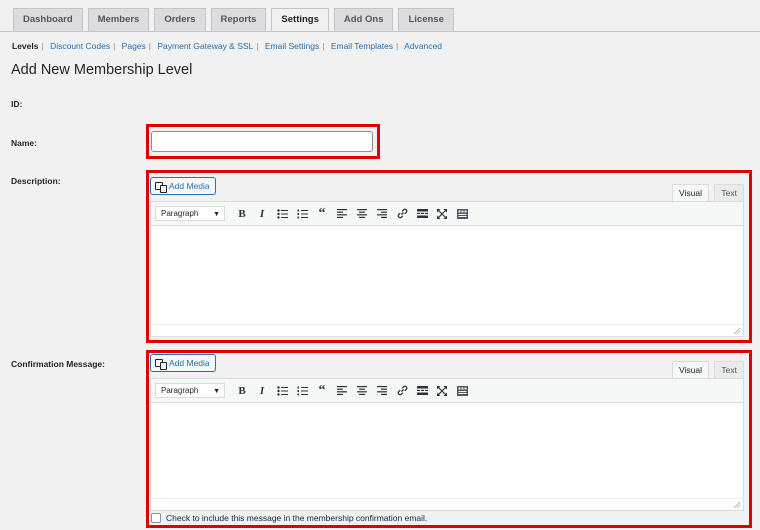 The height and width of the screenshot is (530, 760). Describe the element at coordinates (25, 46) in the screenshot. I see `subnav-levels: Levels` at that location.